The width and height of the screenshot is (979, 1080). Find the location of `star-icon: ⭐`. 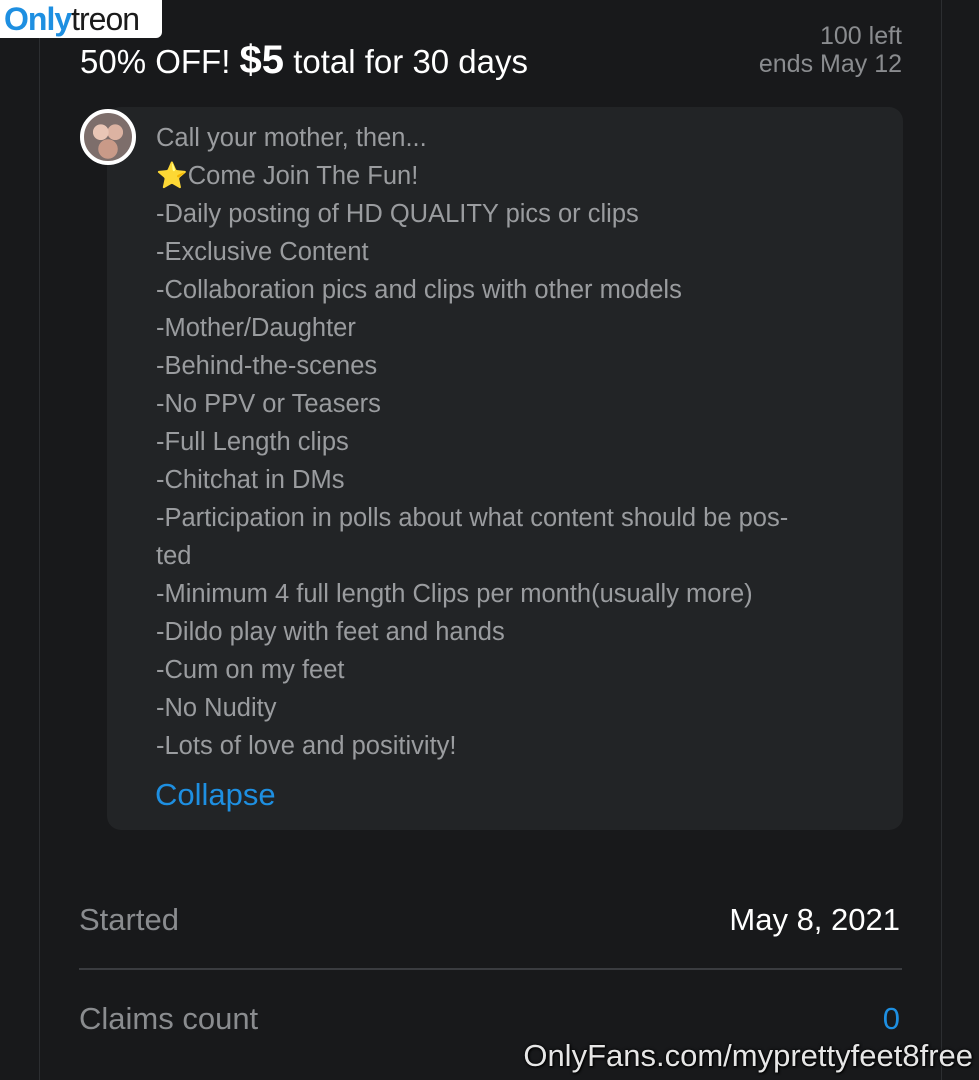

star-icon: ⭐ is located at coordinates (172, 176).